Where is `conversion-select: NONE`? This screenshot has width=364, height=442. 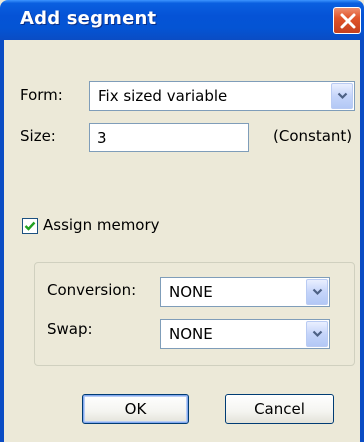 conversion-select: NONE is located at coordinates (245, 292).